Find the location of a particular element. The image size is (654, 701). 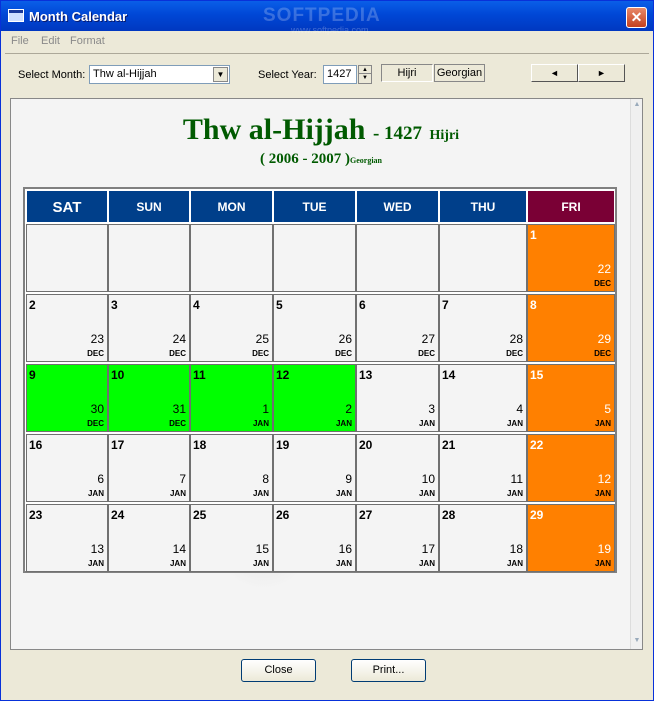

day-cell: 8 29 DEC is located at coordinates (571, 328).